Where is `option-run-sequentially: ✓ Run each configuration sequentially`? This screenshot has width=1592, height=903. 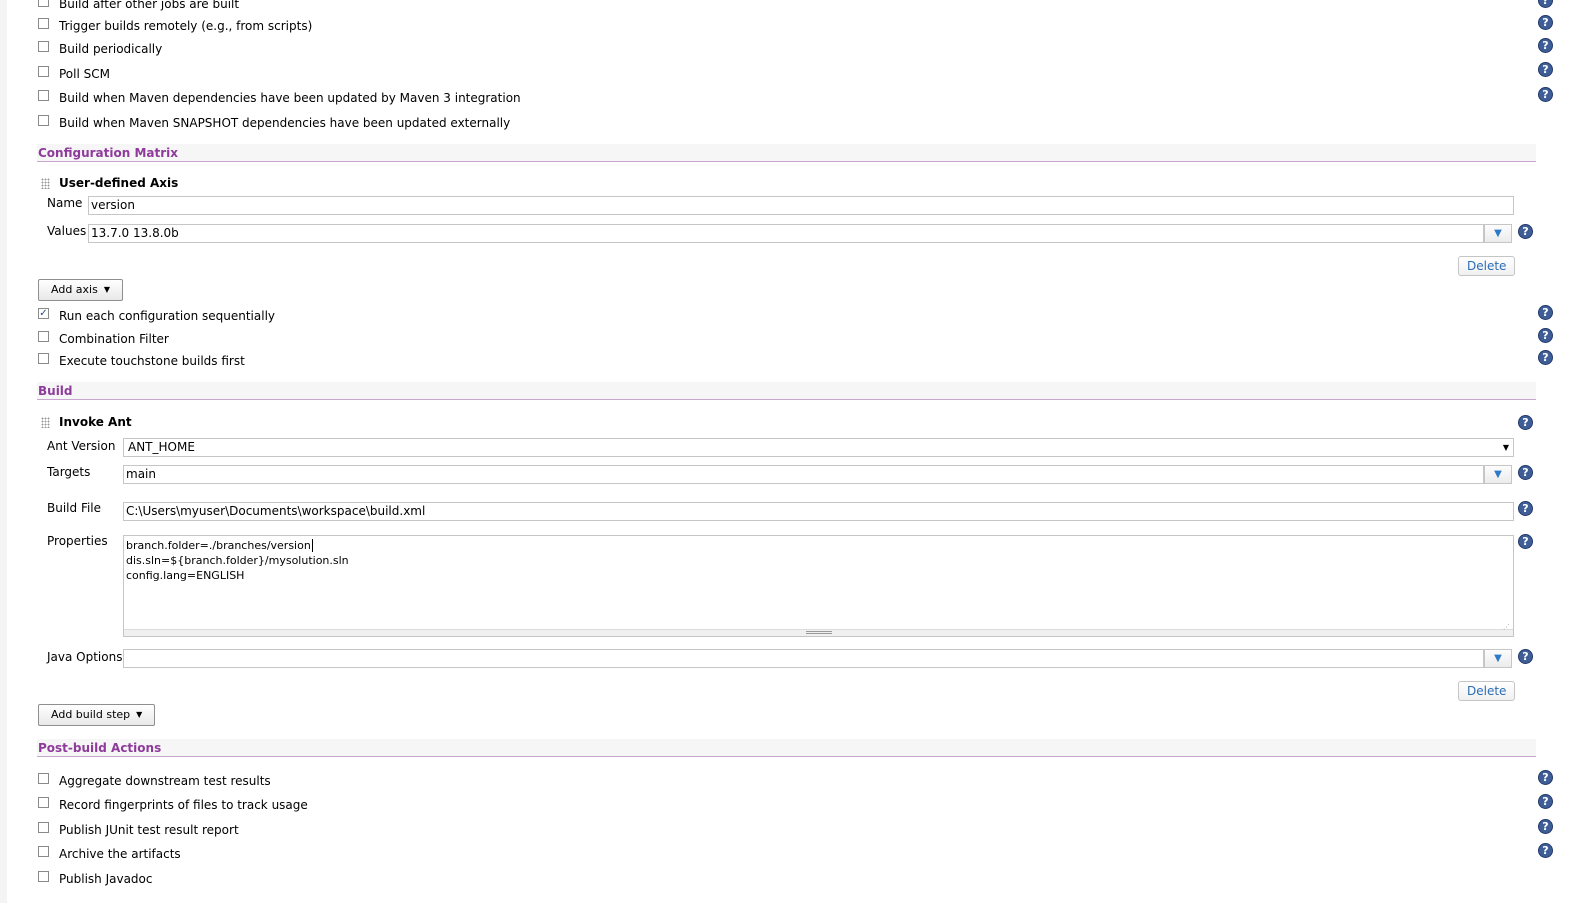
option-run-sequentially: ✓ Run each configuration sequentially is located at coordinates (156, 316).